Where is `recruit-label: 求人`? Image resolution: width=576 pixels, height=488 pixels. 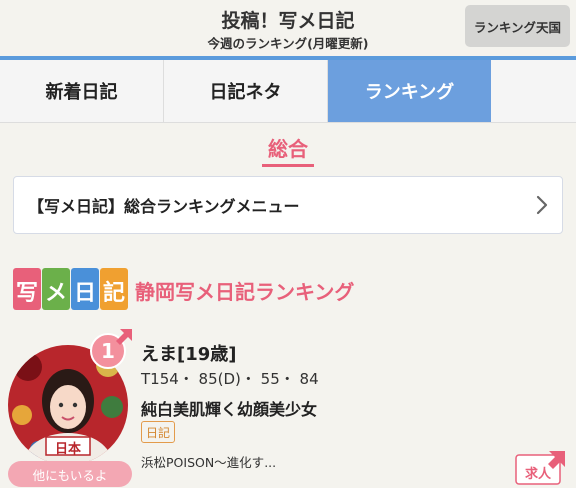
recruit-label: 求人 is located at coordinates (537, 474).